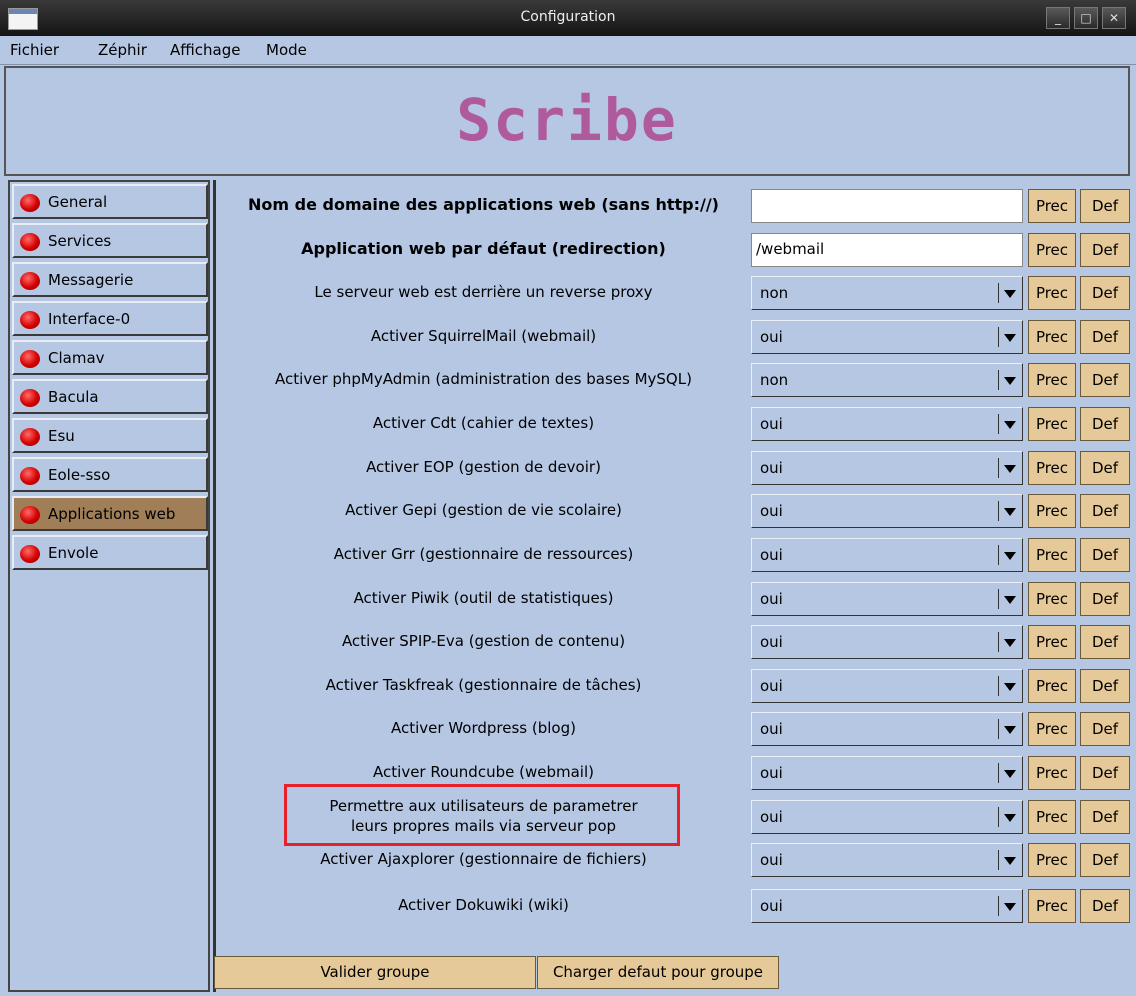  I want to click on sidebar-item-esu: Esu, so click(110, 435).